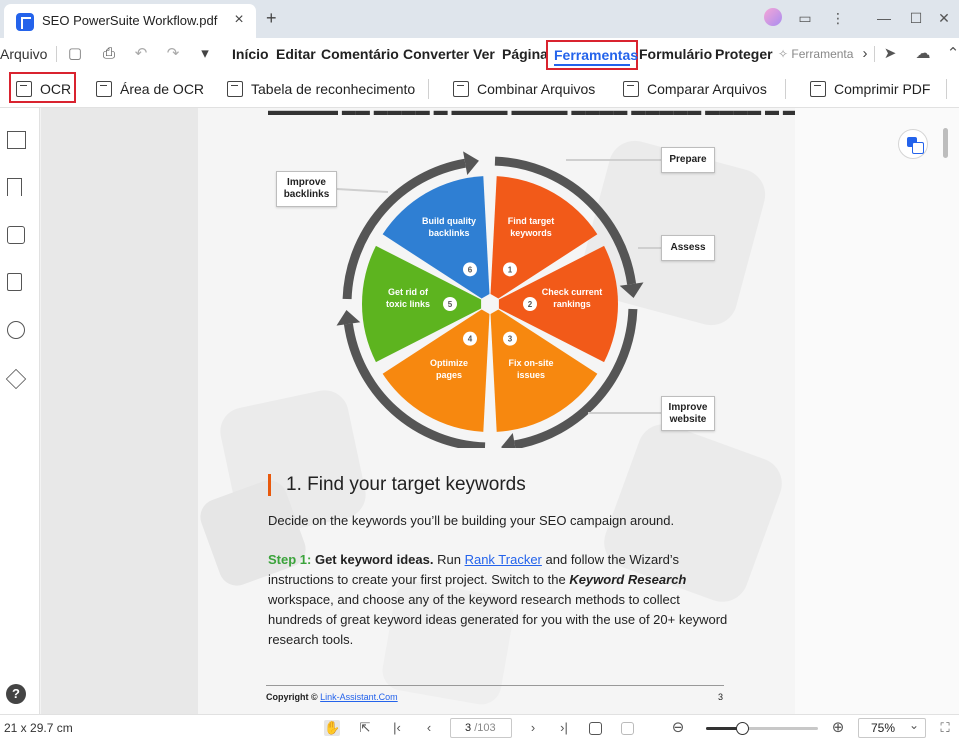 The image size is (959, 740). What do you see at coordinates (762, 728) in the screenshot?
I see `zoom-slider` at bounding box center [762, 728].